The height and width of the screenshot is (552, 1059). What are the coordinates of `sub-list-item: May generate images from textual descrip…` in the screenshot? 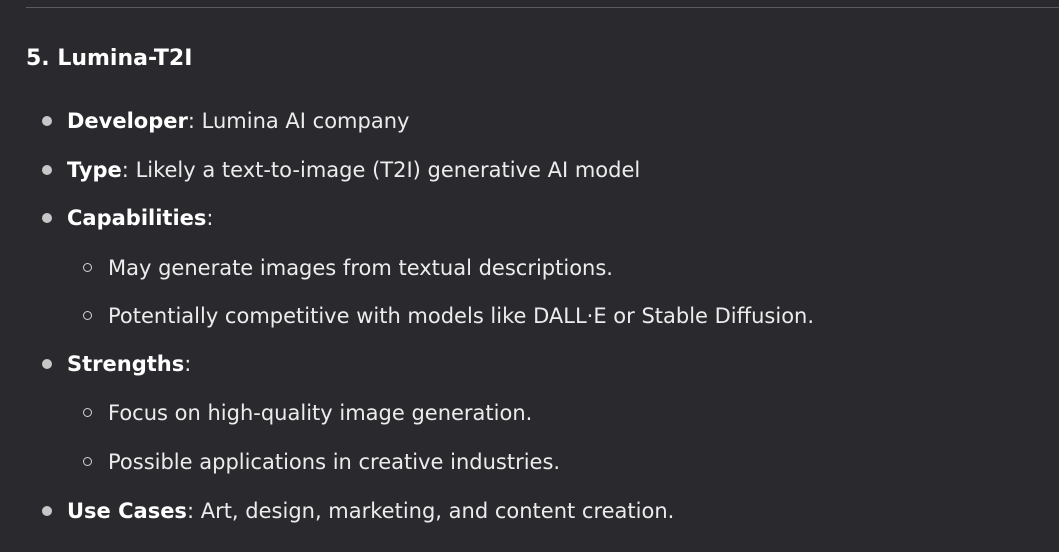 It's located at (348, 268).